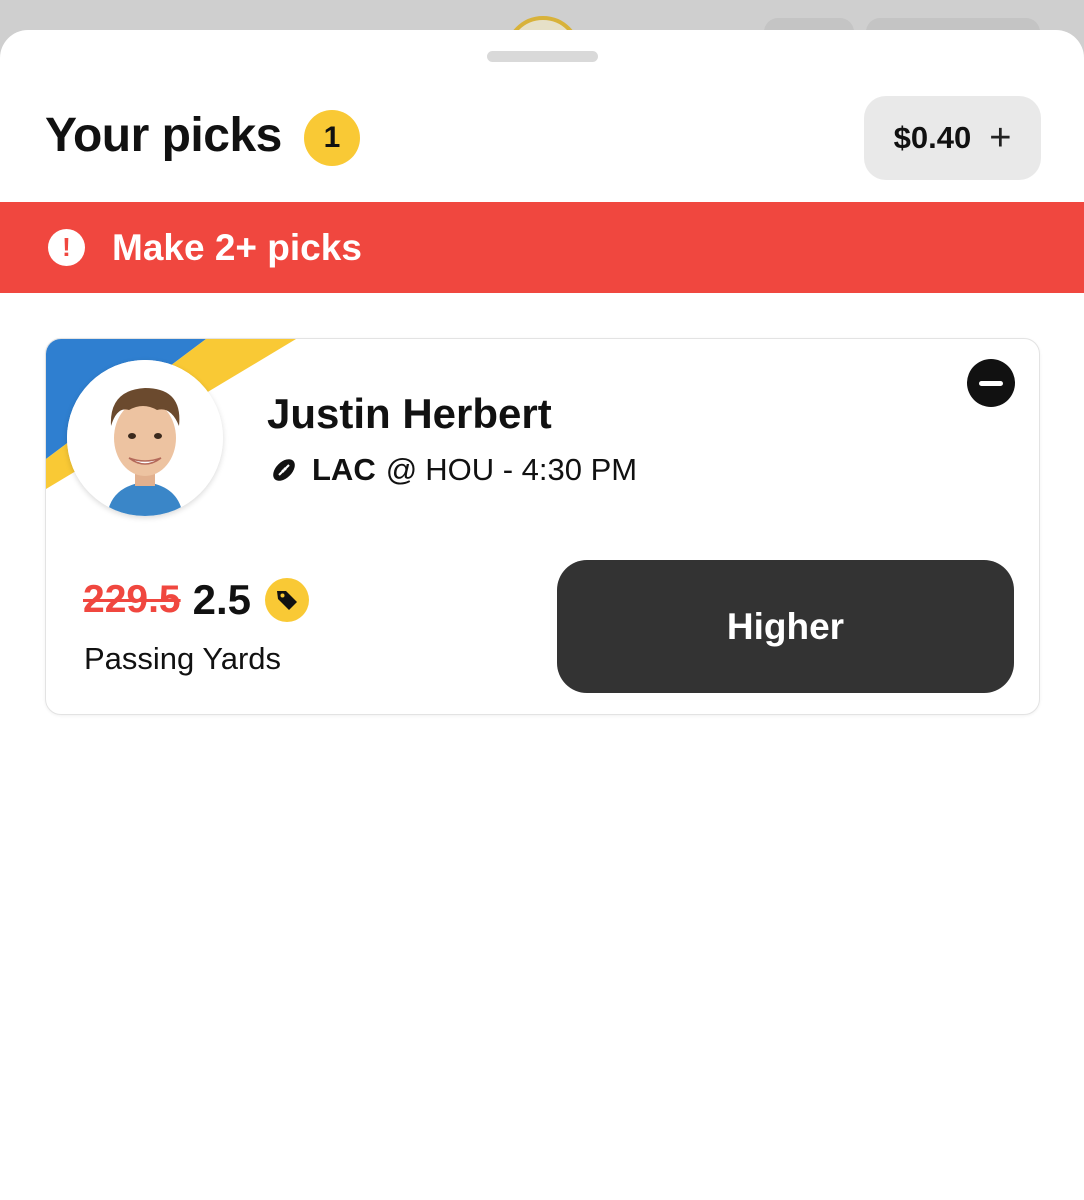  I want to click on at-symbol: @, so click(401, 469).